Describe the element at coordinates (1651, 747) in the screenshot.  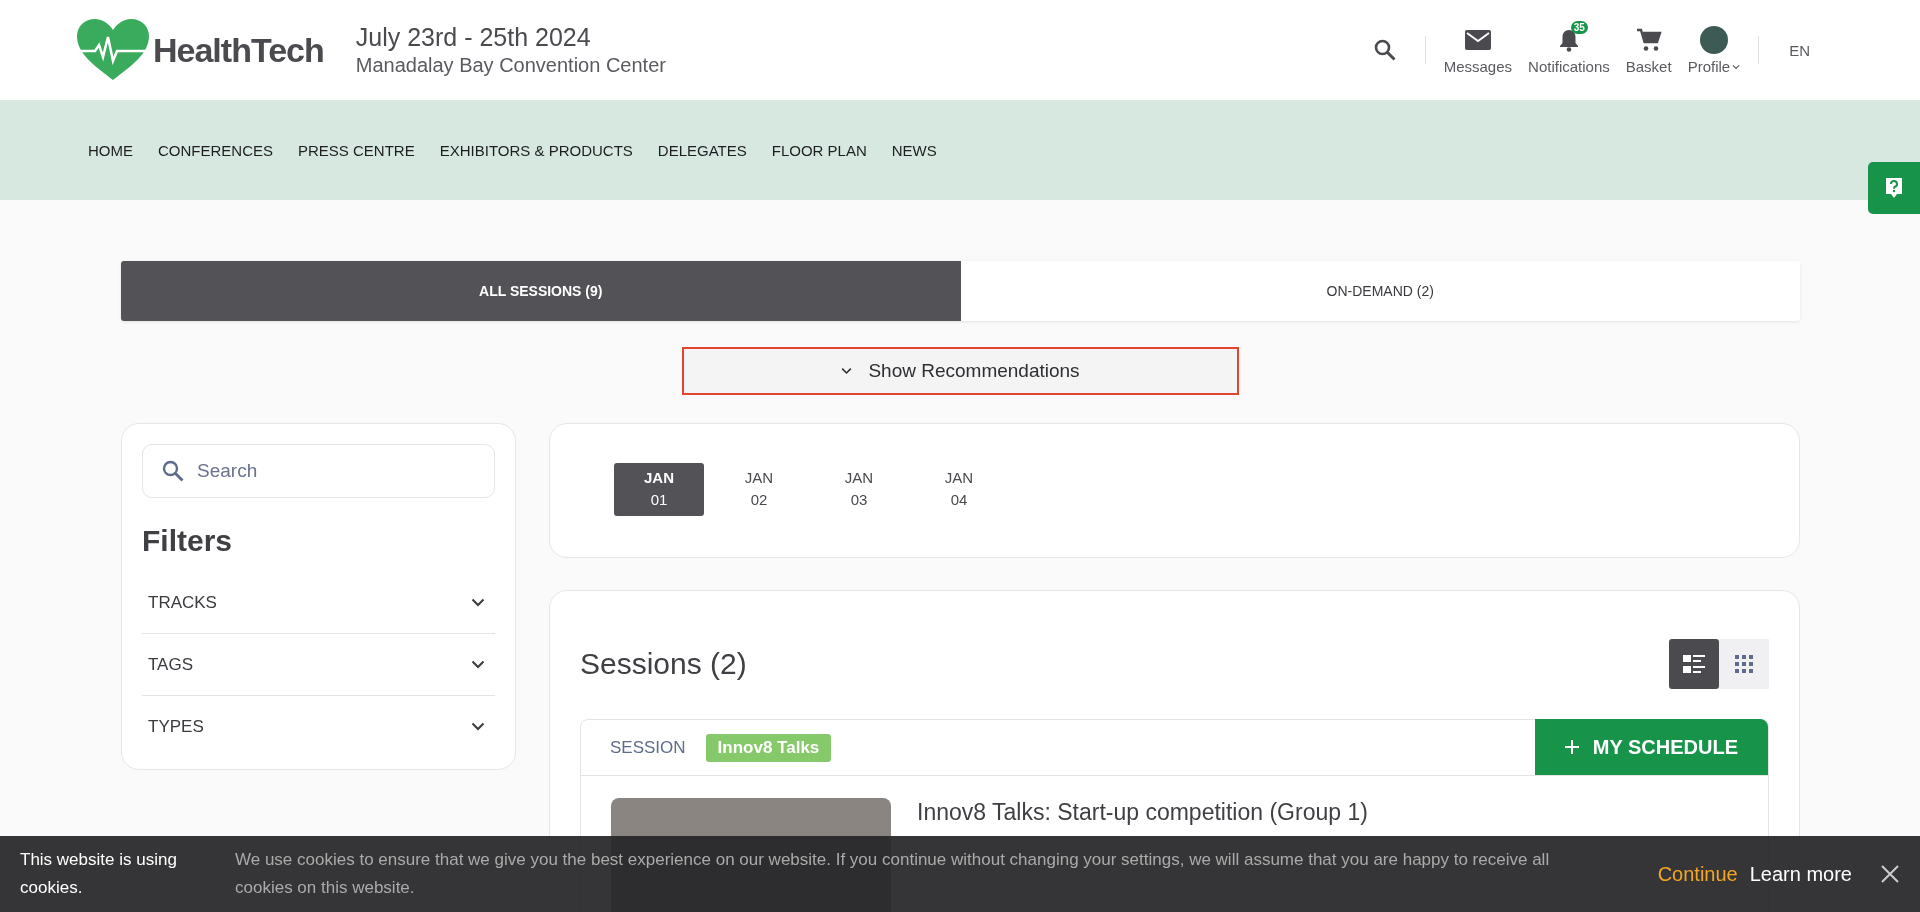
I see `add-schedule-button: MY SCHEDULE` at that location.